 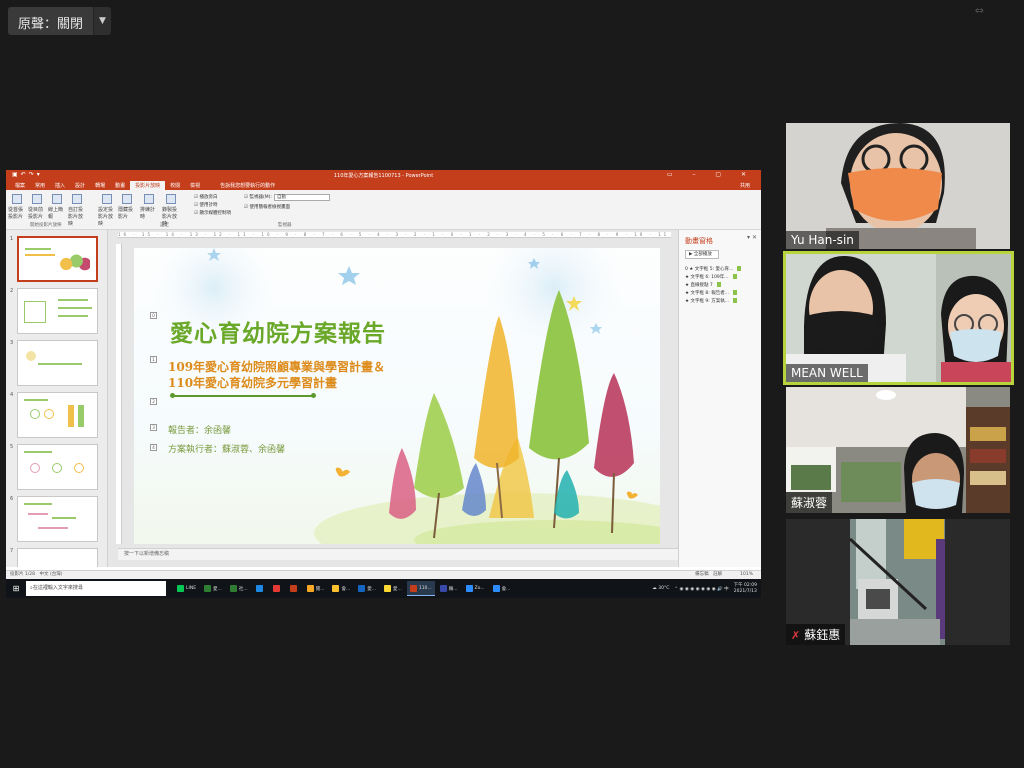 I want to click on tab-insert: 插入, so click(x=60, y=185).